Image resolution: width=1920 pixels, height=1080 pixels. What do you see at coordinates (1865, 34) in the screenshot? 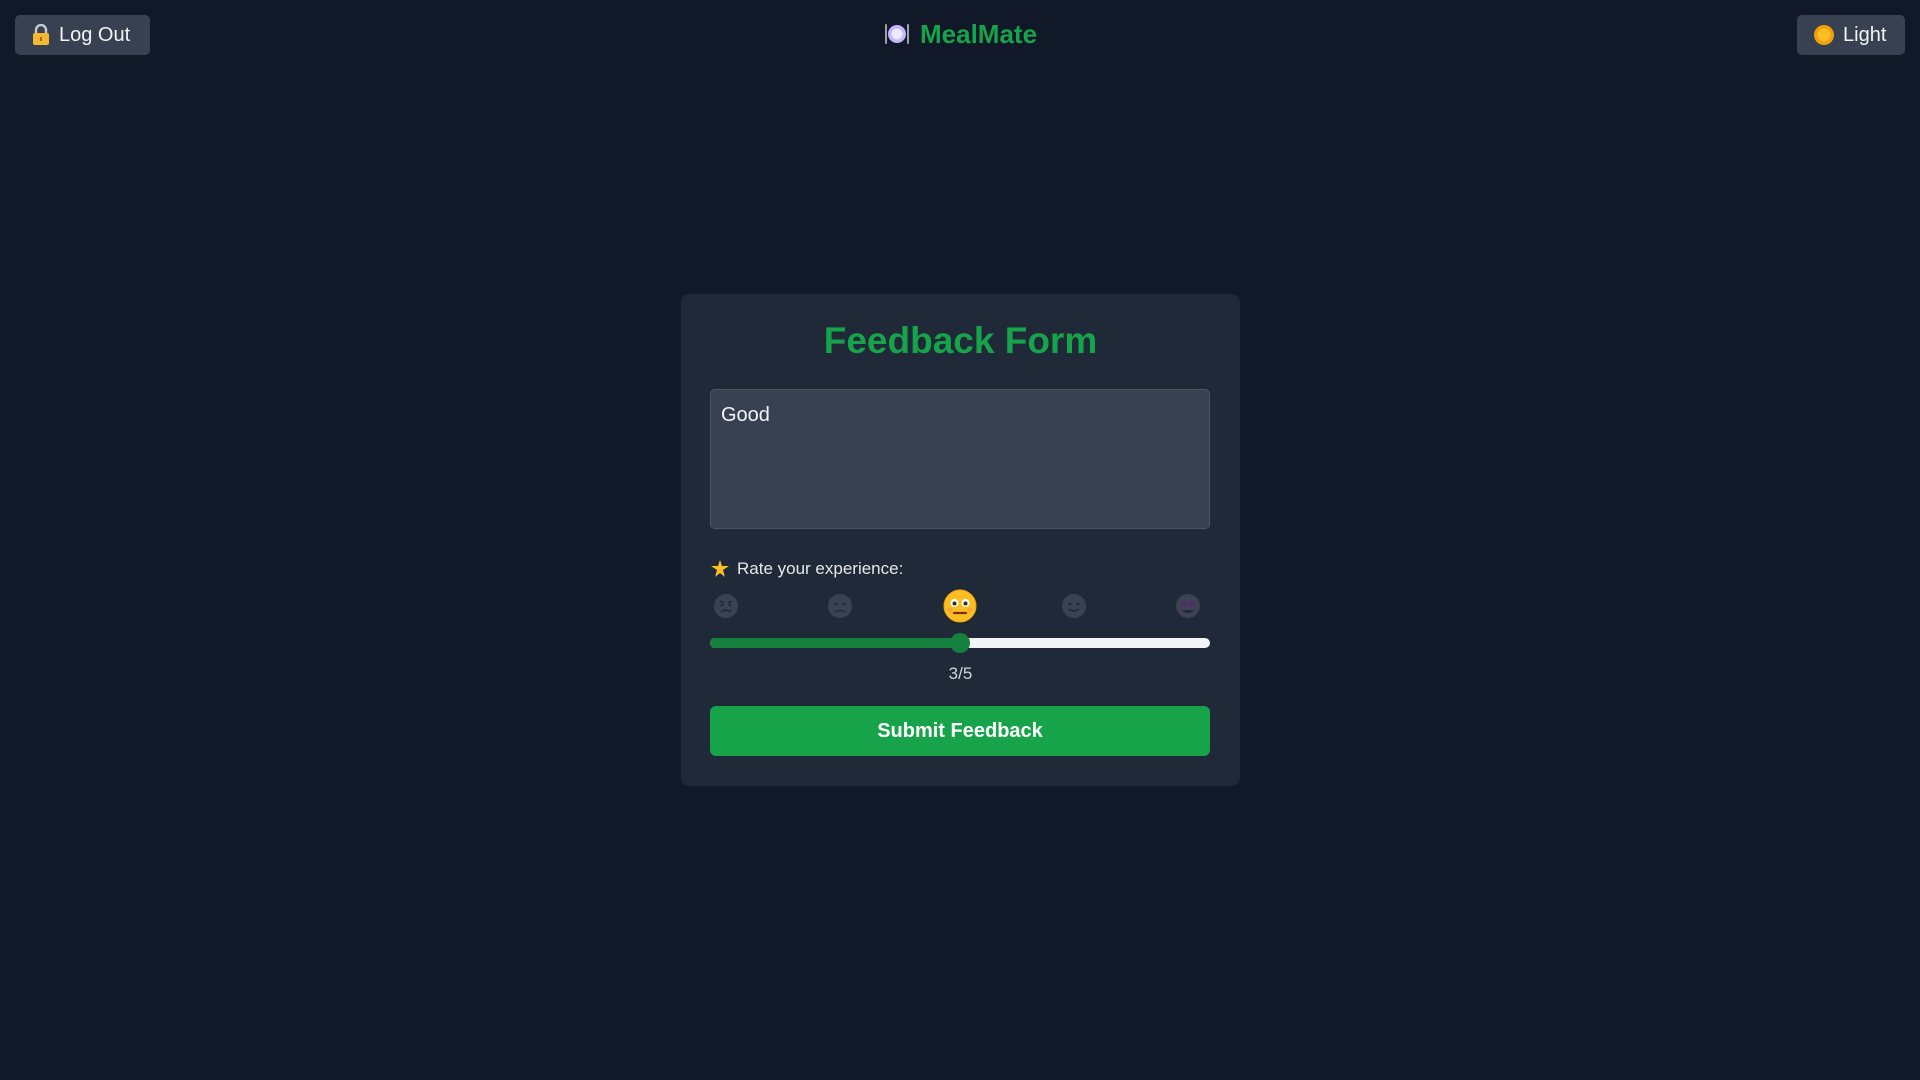
I see `theme-label: Light` at bounding box center [1865, 34].